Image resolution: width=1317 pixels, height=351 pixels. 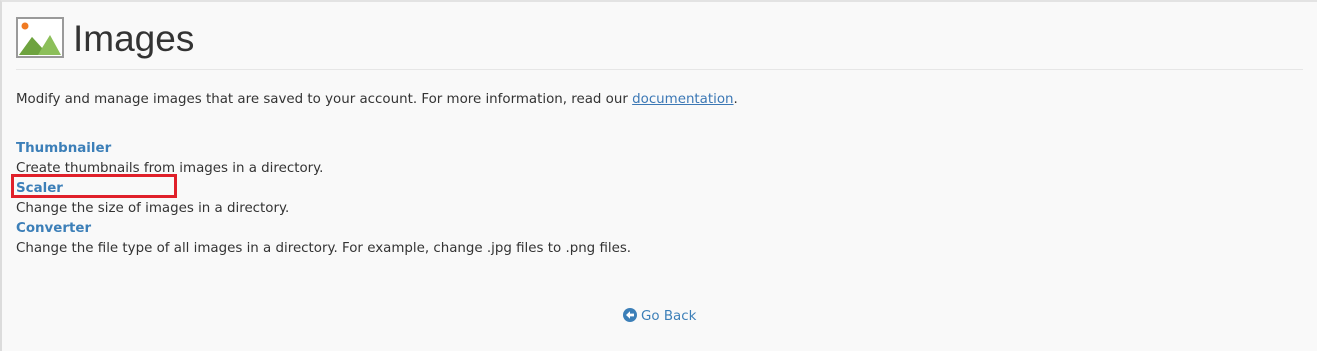 What do you see at coordinates (94, 186) in the screenshot?
I see `highlight-box` at bounding box center [94, 186].